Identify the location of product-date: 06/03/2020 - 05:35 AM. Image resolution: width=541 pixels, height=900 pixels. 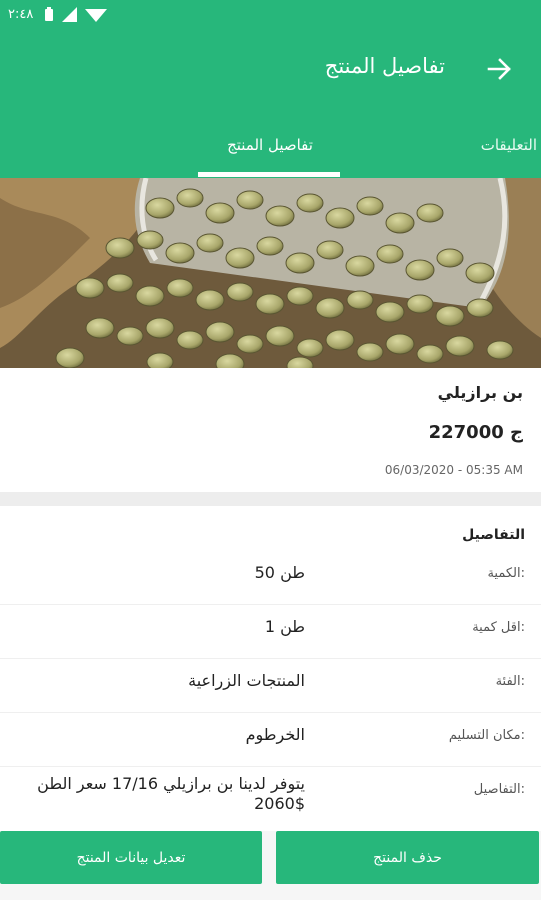
(453, 470).